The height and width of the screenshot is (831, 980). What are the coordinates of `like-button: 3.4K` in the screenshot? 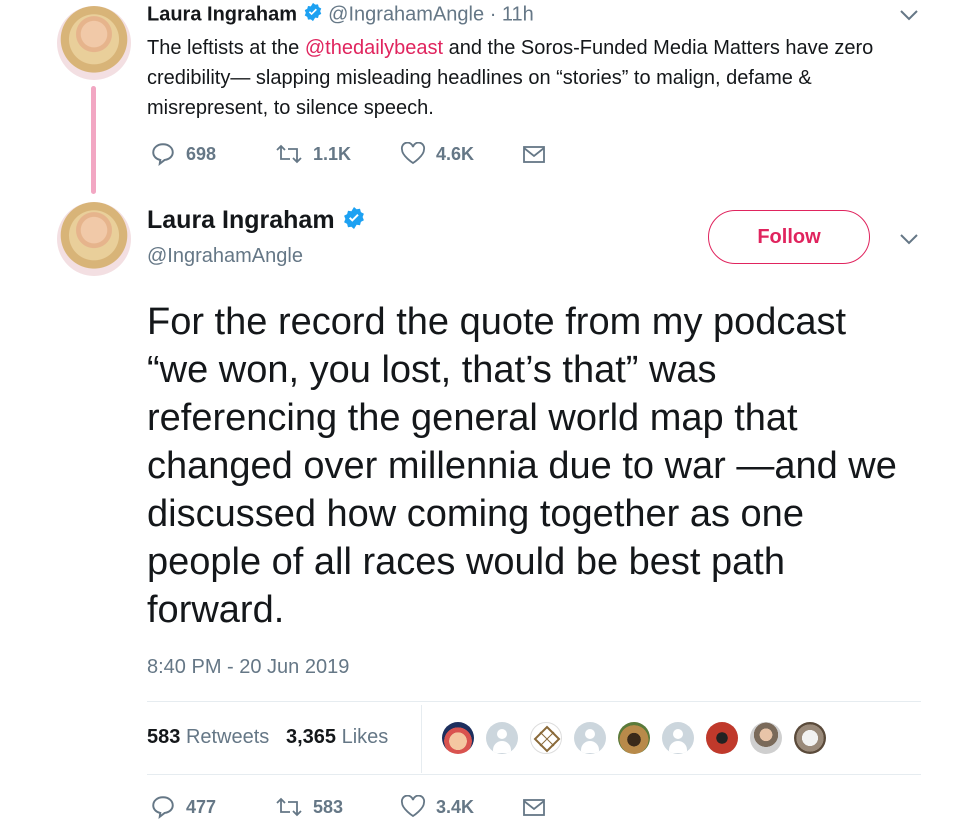 It's located at (461, 807).